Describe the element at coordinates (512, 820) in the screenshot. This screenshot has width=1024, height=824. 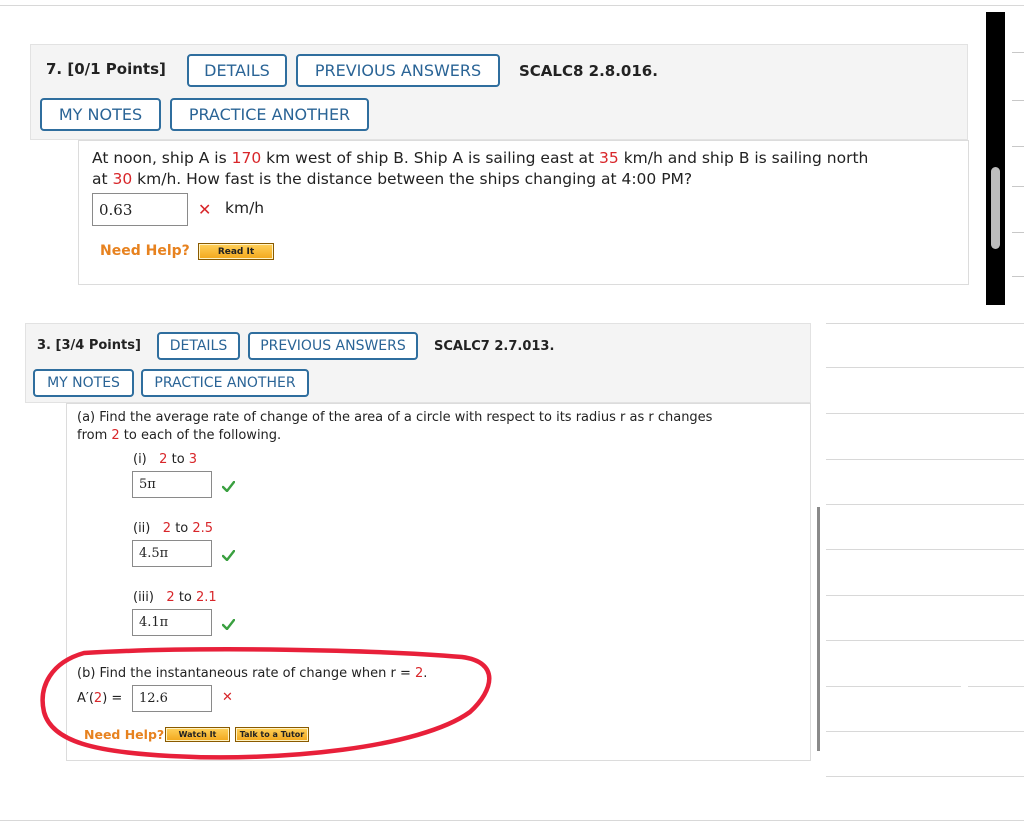
I see `bottom-divider` at that location.